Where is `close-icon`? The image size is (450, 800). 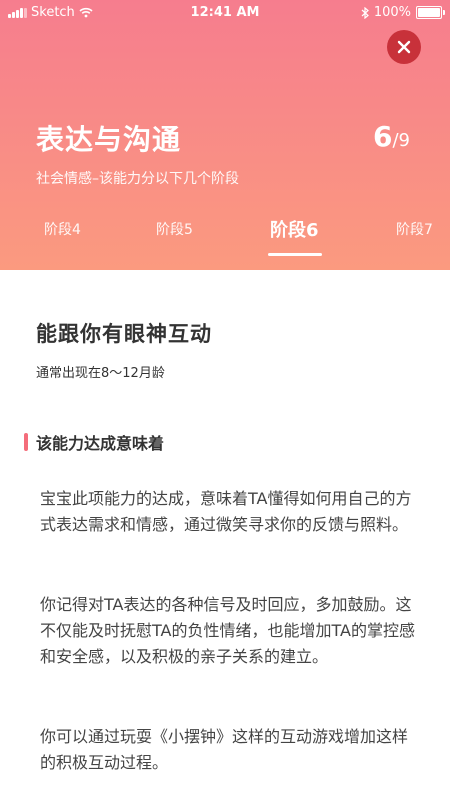
close-icon is located at coordinates (404, 47).